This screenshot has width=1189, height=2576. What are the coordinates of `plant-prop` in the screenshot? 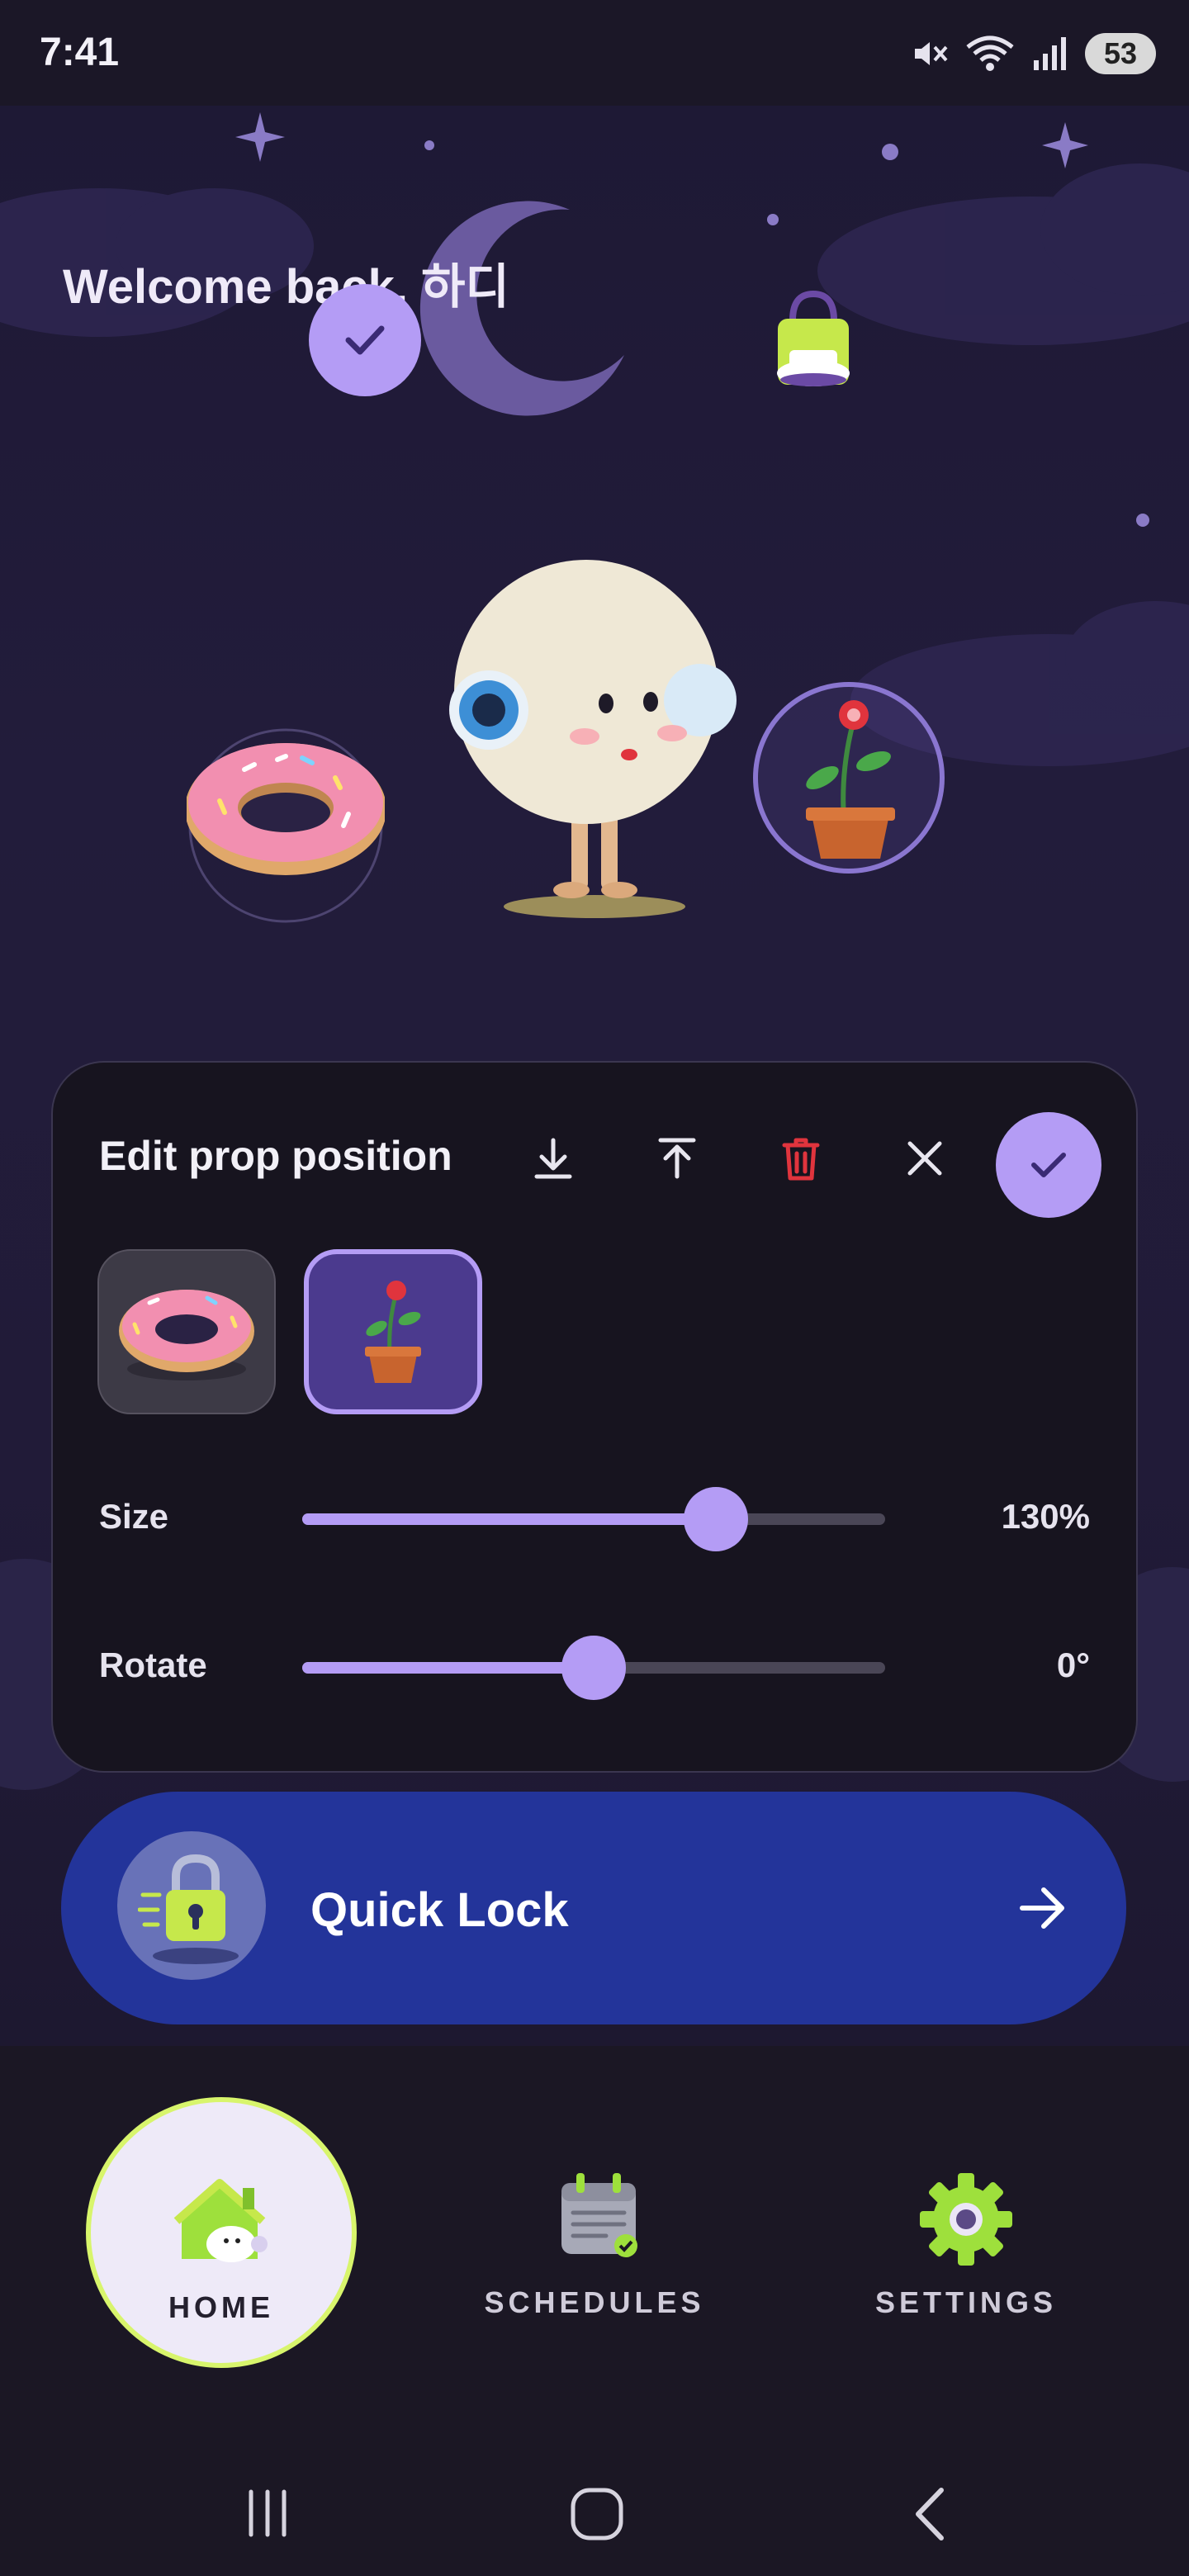 It's located at (849, 778).